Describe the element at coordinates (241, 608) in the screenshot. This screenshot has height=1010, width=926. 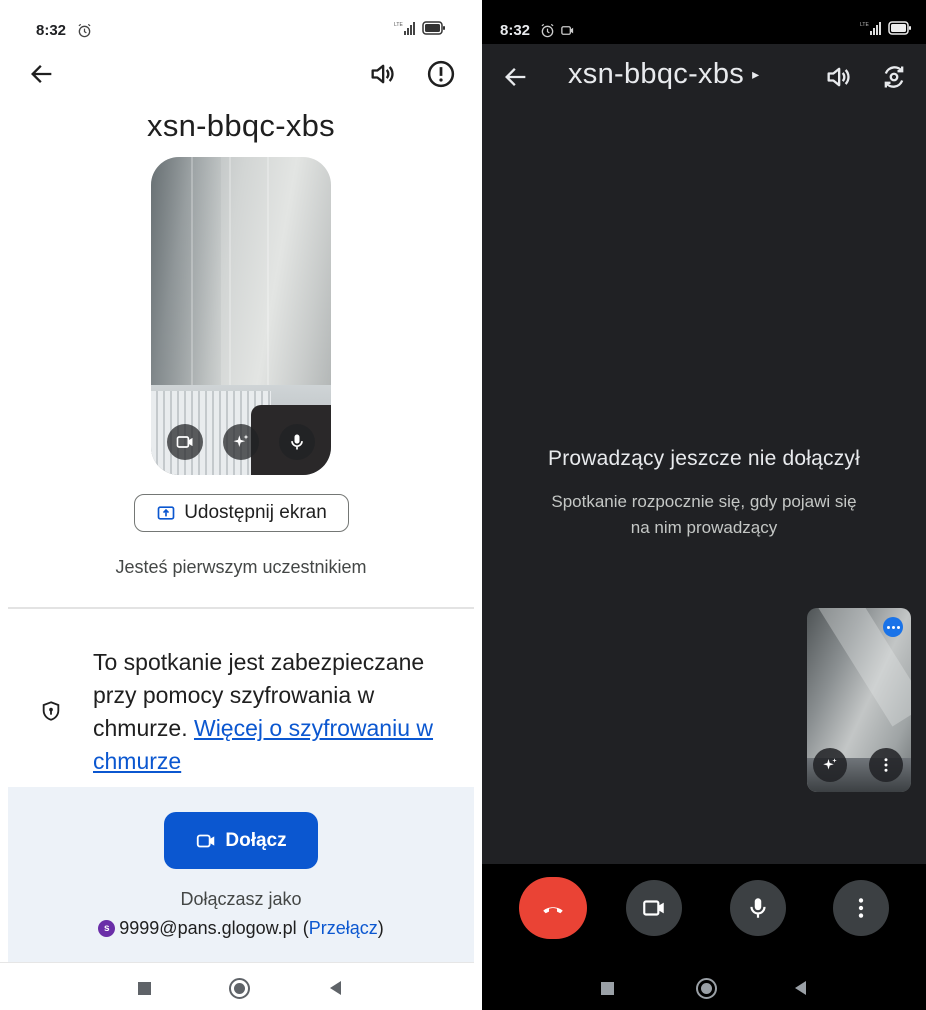
I see `divider` at that location.